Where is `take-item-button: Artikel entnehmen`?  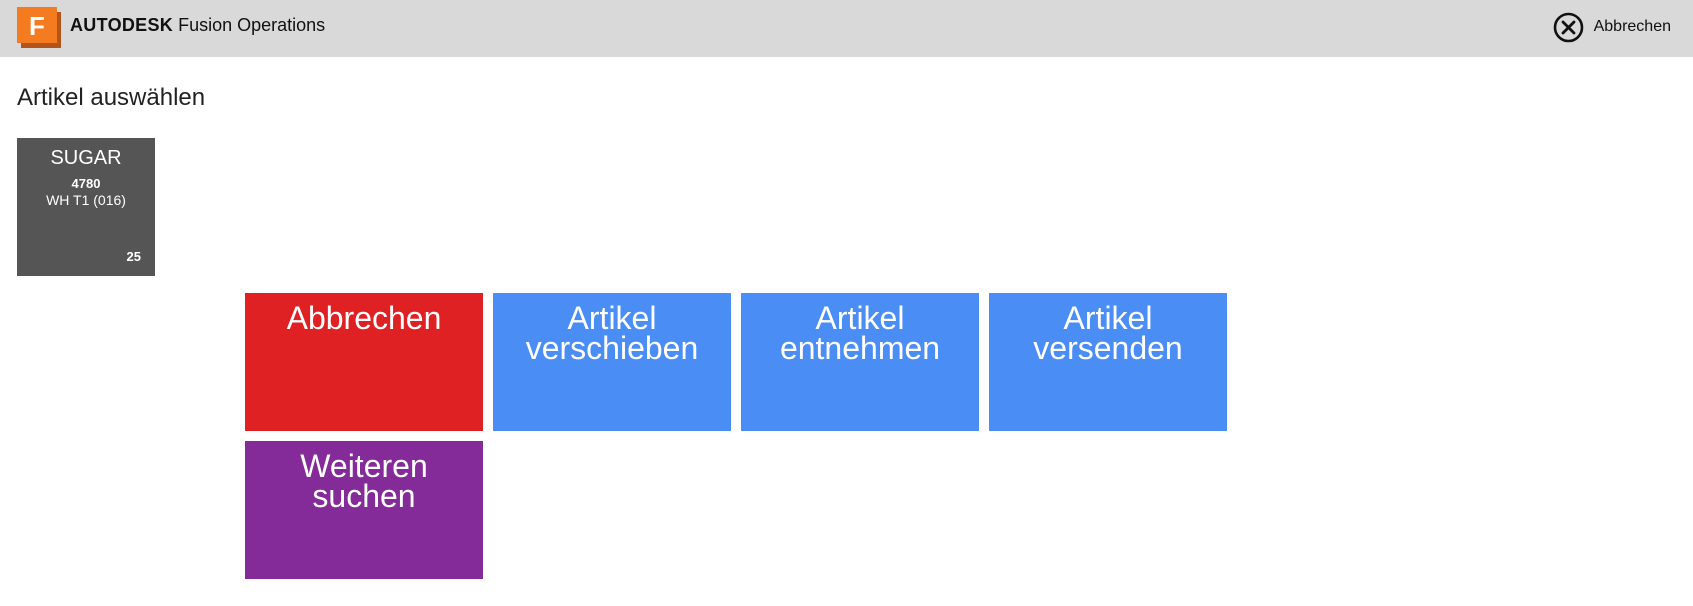 take-item-button: Artikel entnehmen is located at coordinates (860, 362).